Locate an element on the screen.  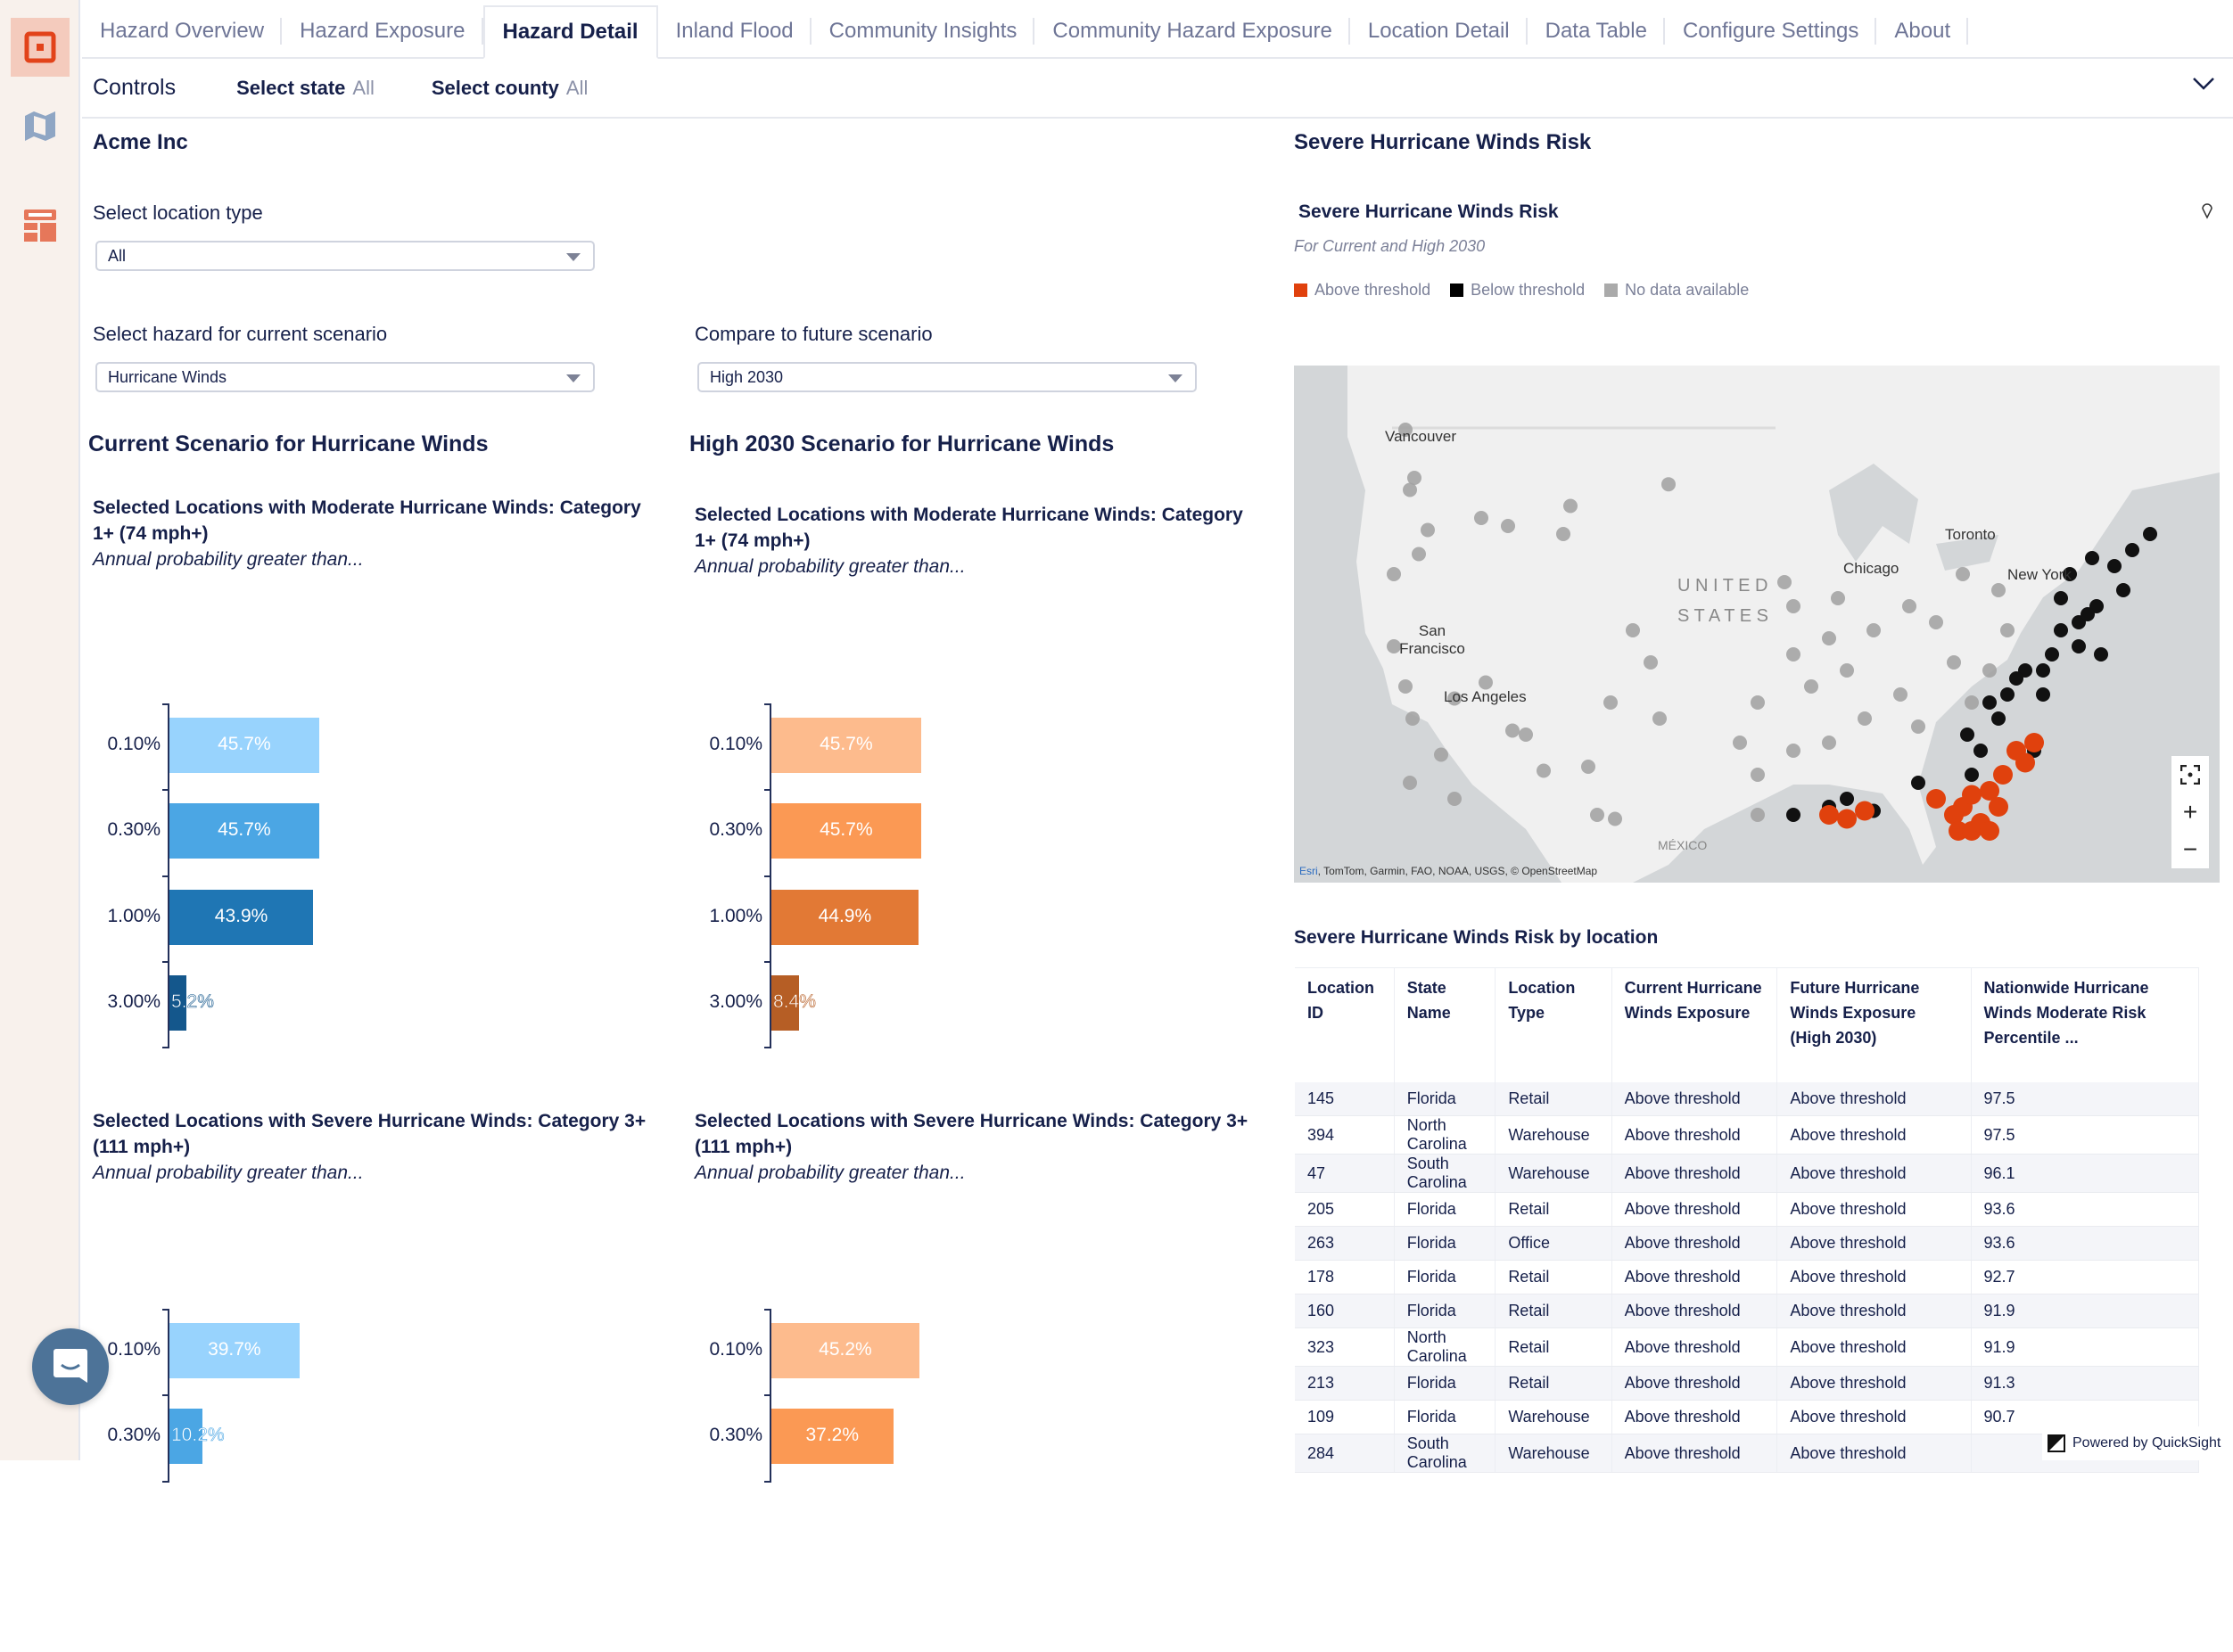
chat-button is located at coordinates (70, 1366).